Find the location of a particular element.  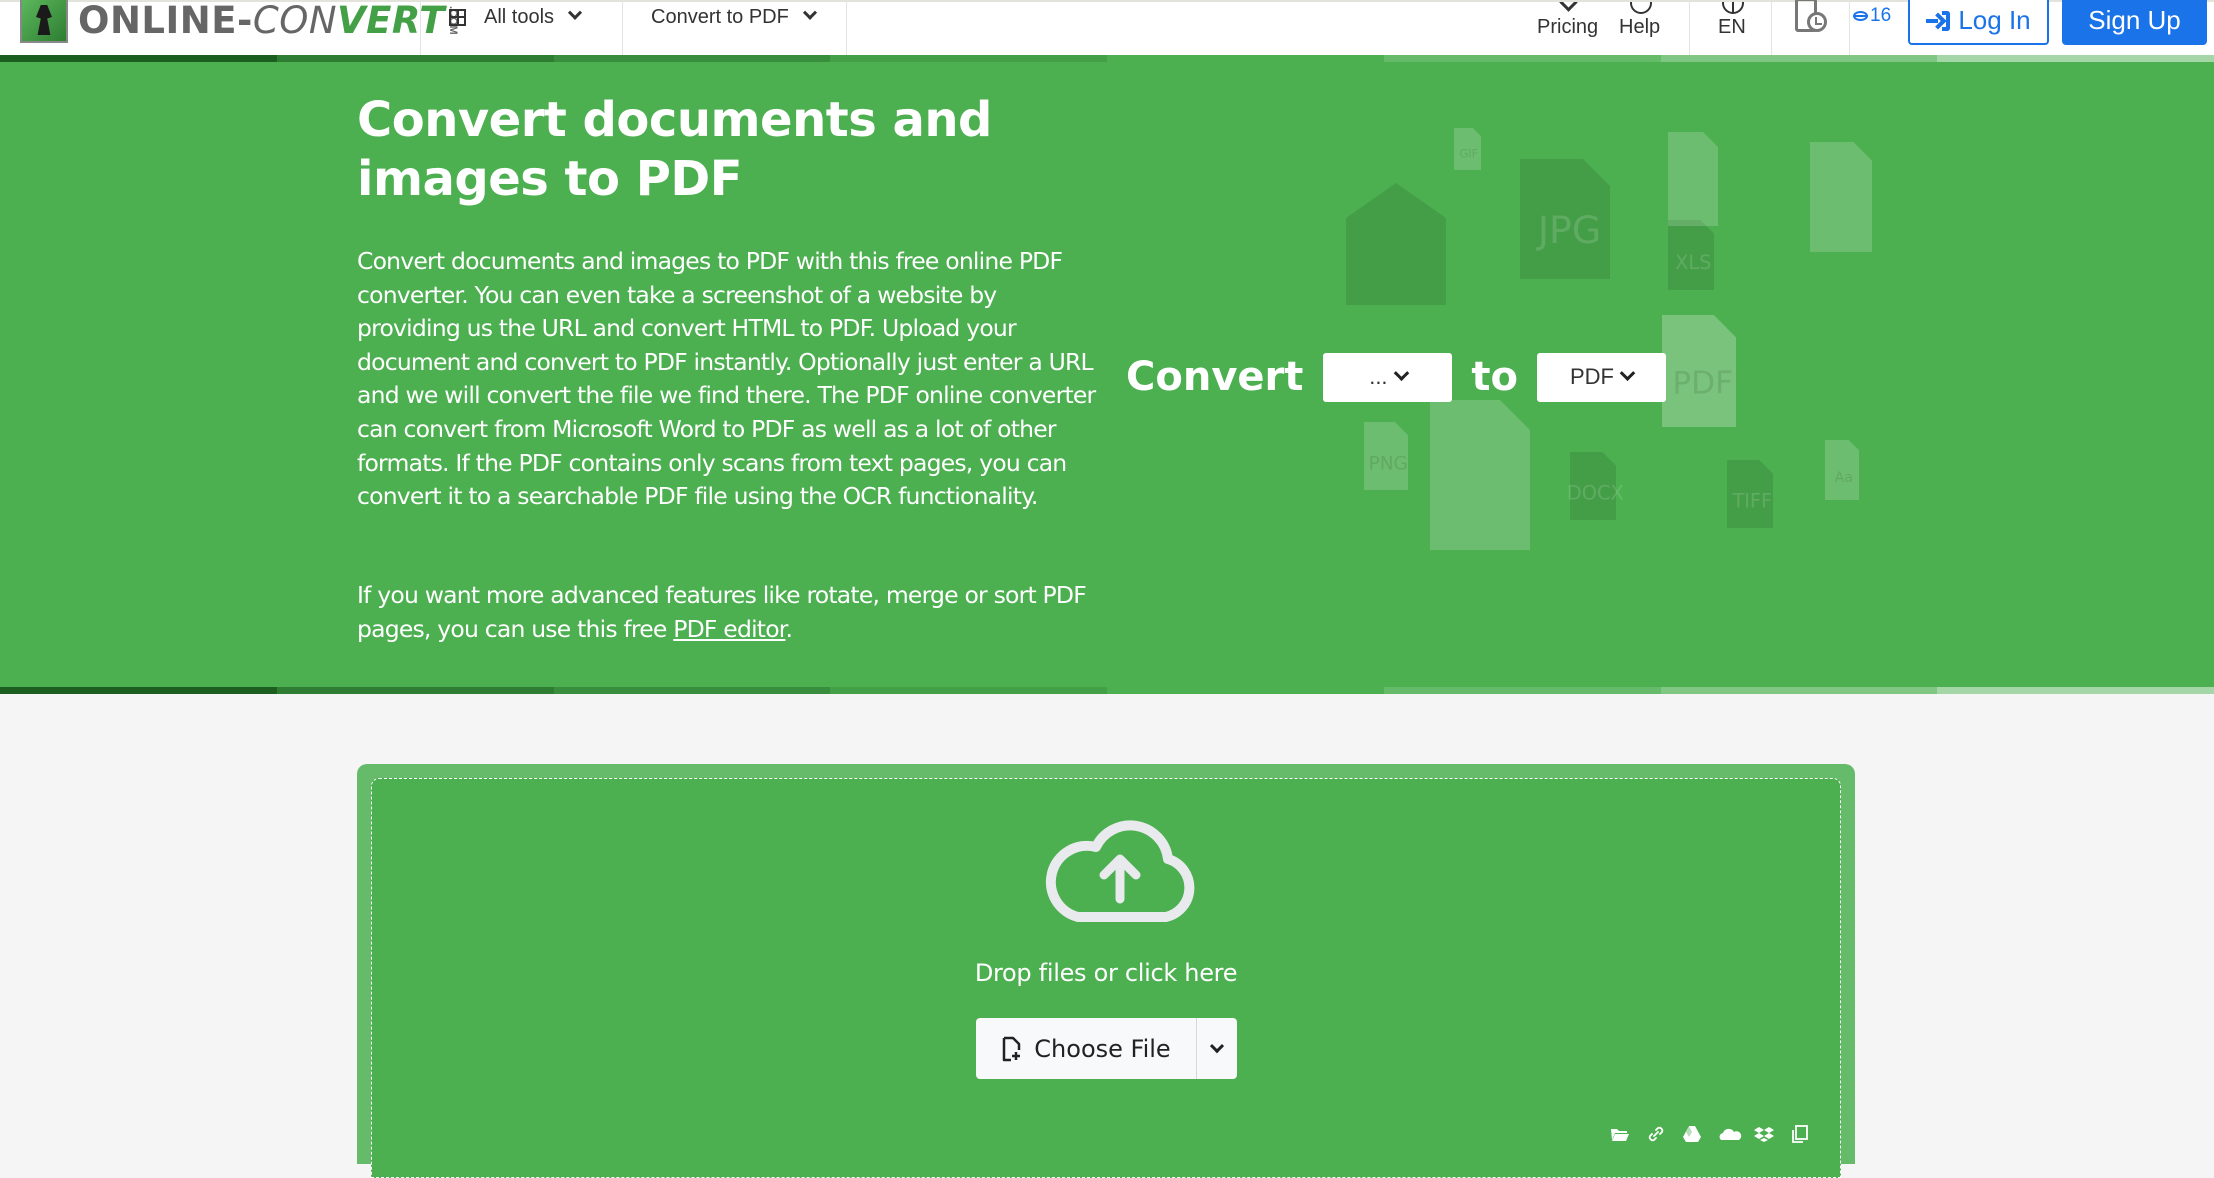

convert-to-pdf-menu: Convert to PDF is located at coordinates (734, 17).